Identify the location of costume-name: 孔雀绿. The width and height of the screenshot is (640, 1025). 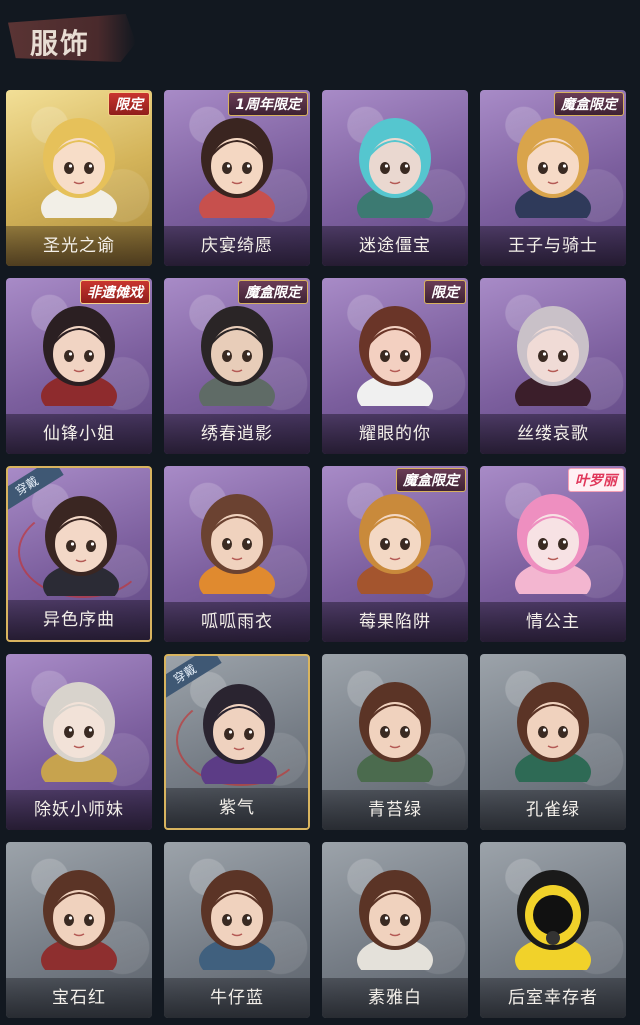
(553, 810).